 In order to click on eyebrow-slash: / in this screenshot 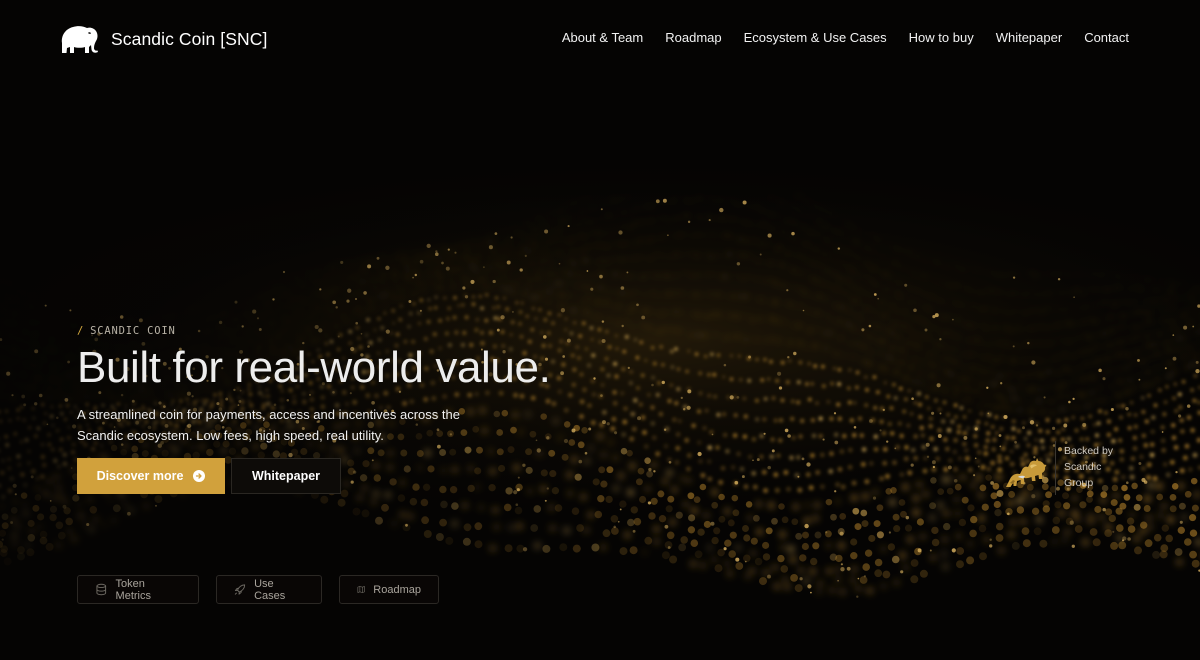, I will do `click(81, 331)`.